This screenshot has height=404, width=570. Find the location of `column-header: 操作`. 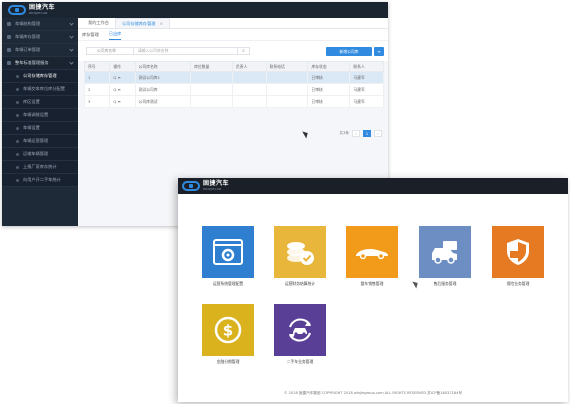

column-header: 操作 is located at coordinates (122, 66).